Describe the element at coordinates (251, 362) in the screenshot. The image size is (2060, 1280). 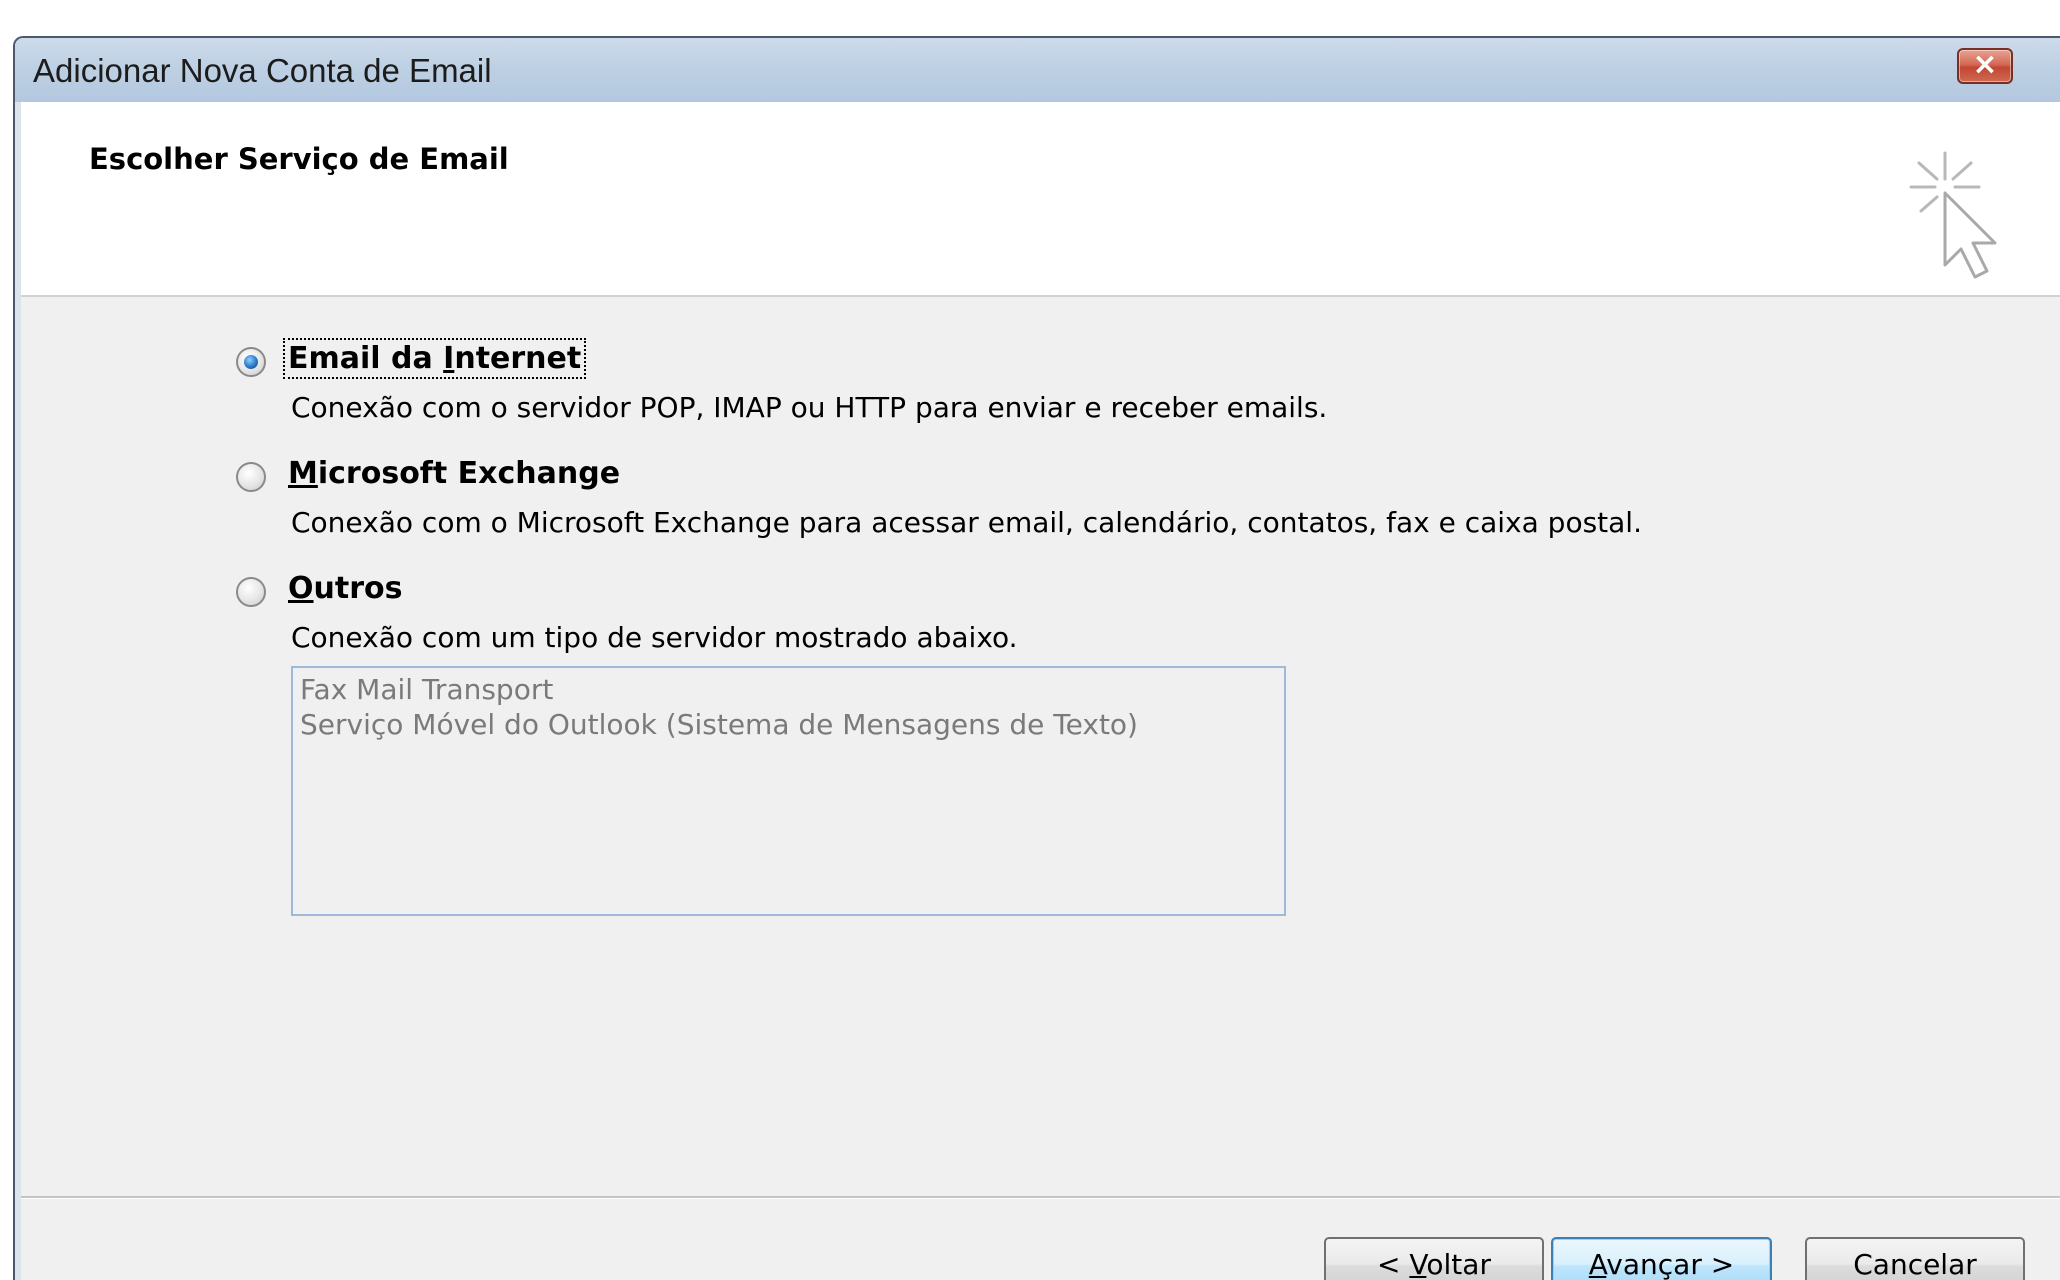
I see `radio-internet-email` at that location.